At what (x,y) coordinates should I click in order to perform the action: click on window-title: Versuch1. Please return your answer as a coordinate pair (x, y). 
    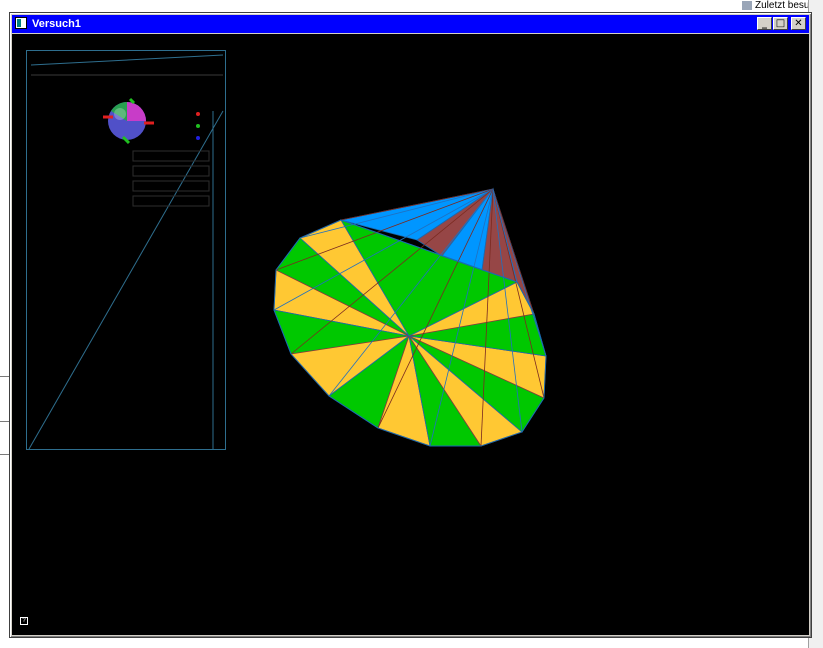
    Looking at the image, I should click on (56, 24).